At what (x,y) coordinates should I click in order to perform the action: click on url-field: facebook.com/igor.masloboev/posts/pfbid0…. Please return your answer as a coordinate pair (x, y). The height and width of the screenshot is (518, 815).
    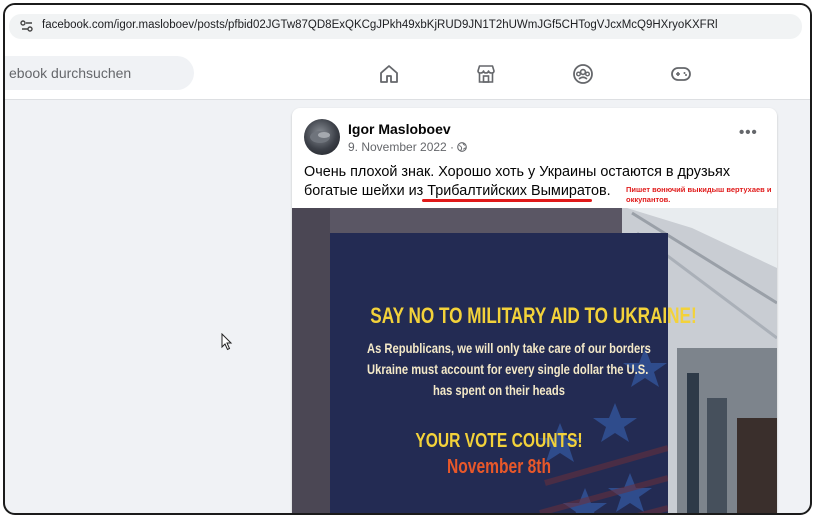
    Looking at the image, I should click on (405, 26).